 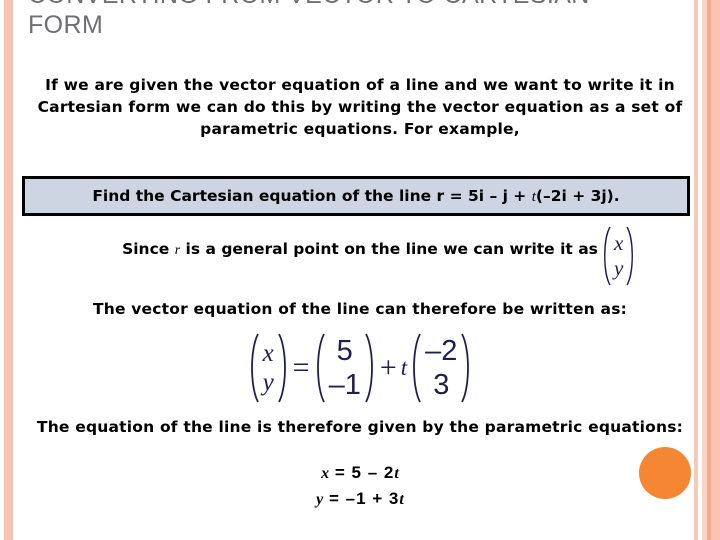 I want to click on param-y-body: = –1 + 3, so click(x=361, y=498).